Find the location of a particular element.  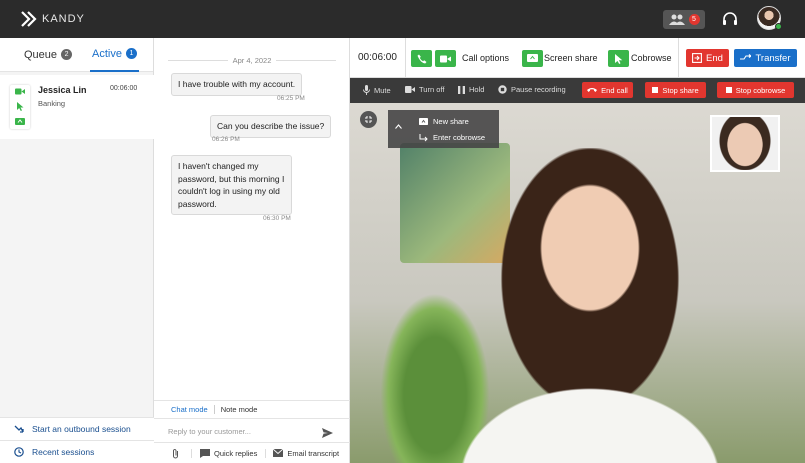

transfer-label: Transfer is located at coordinates (773, 58).